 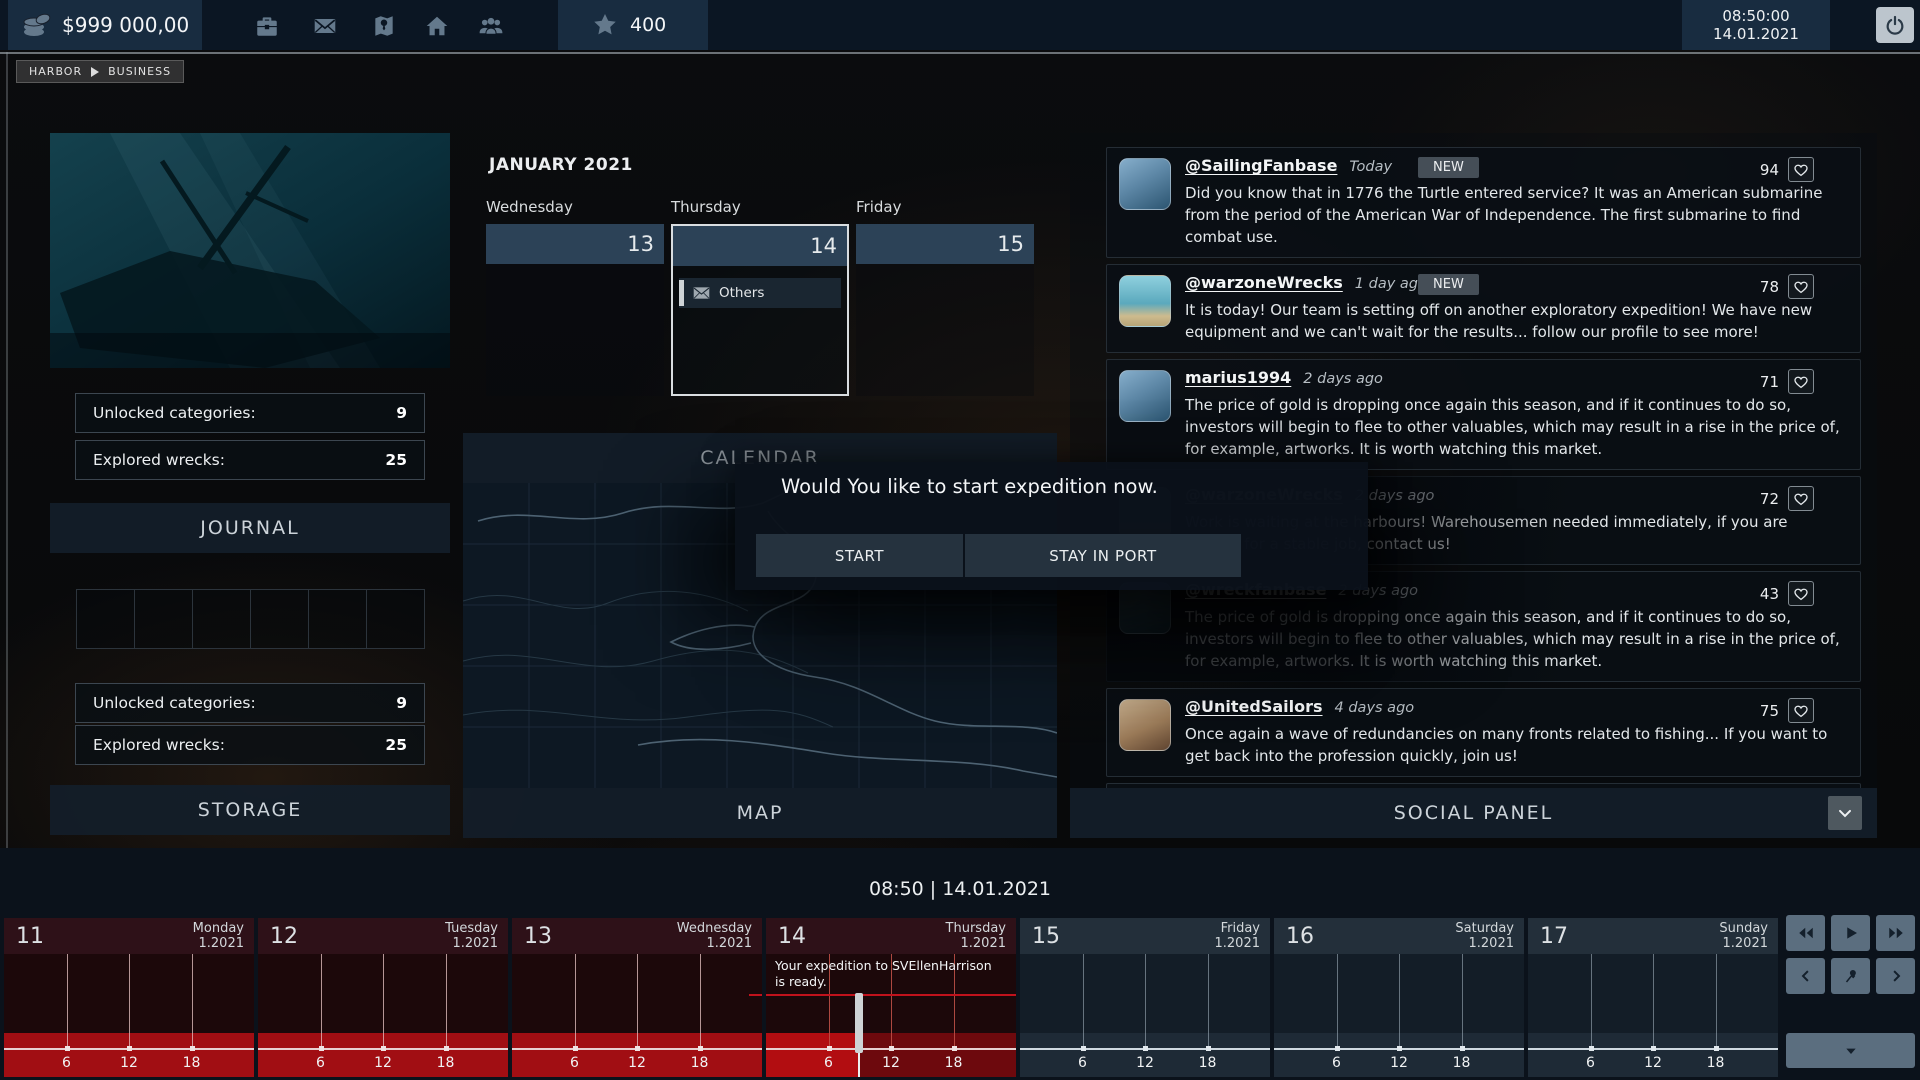 What do you see at coordinates (129, 997) in the screenshot?
I see `timeline-day: 11 Monday 1.2021 6 12 18` at bounding box center [129, 997].